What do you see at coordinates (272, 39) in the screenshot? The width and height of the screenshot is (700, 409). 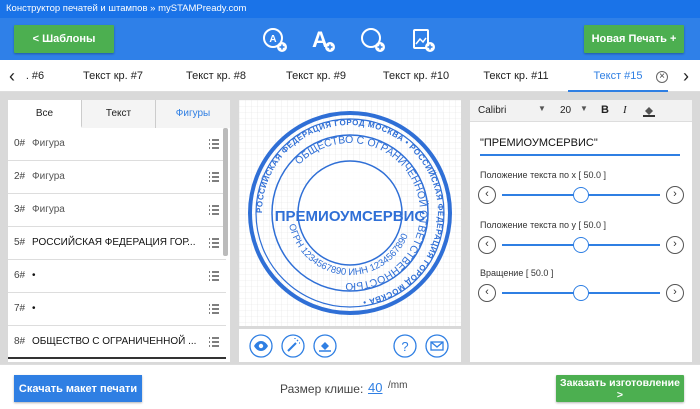 I see `svg-text: A` at bounding box center [272, 39].